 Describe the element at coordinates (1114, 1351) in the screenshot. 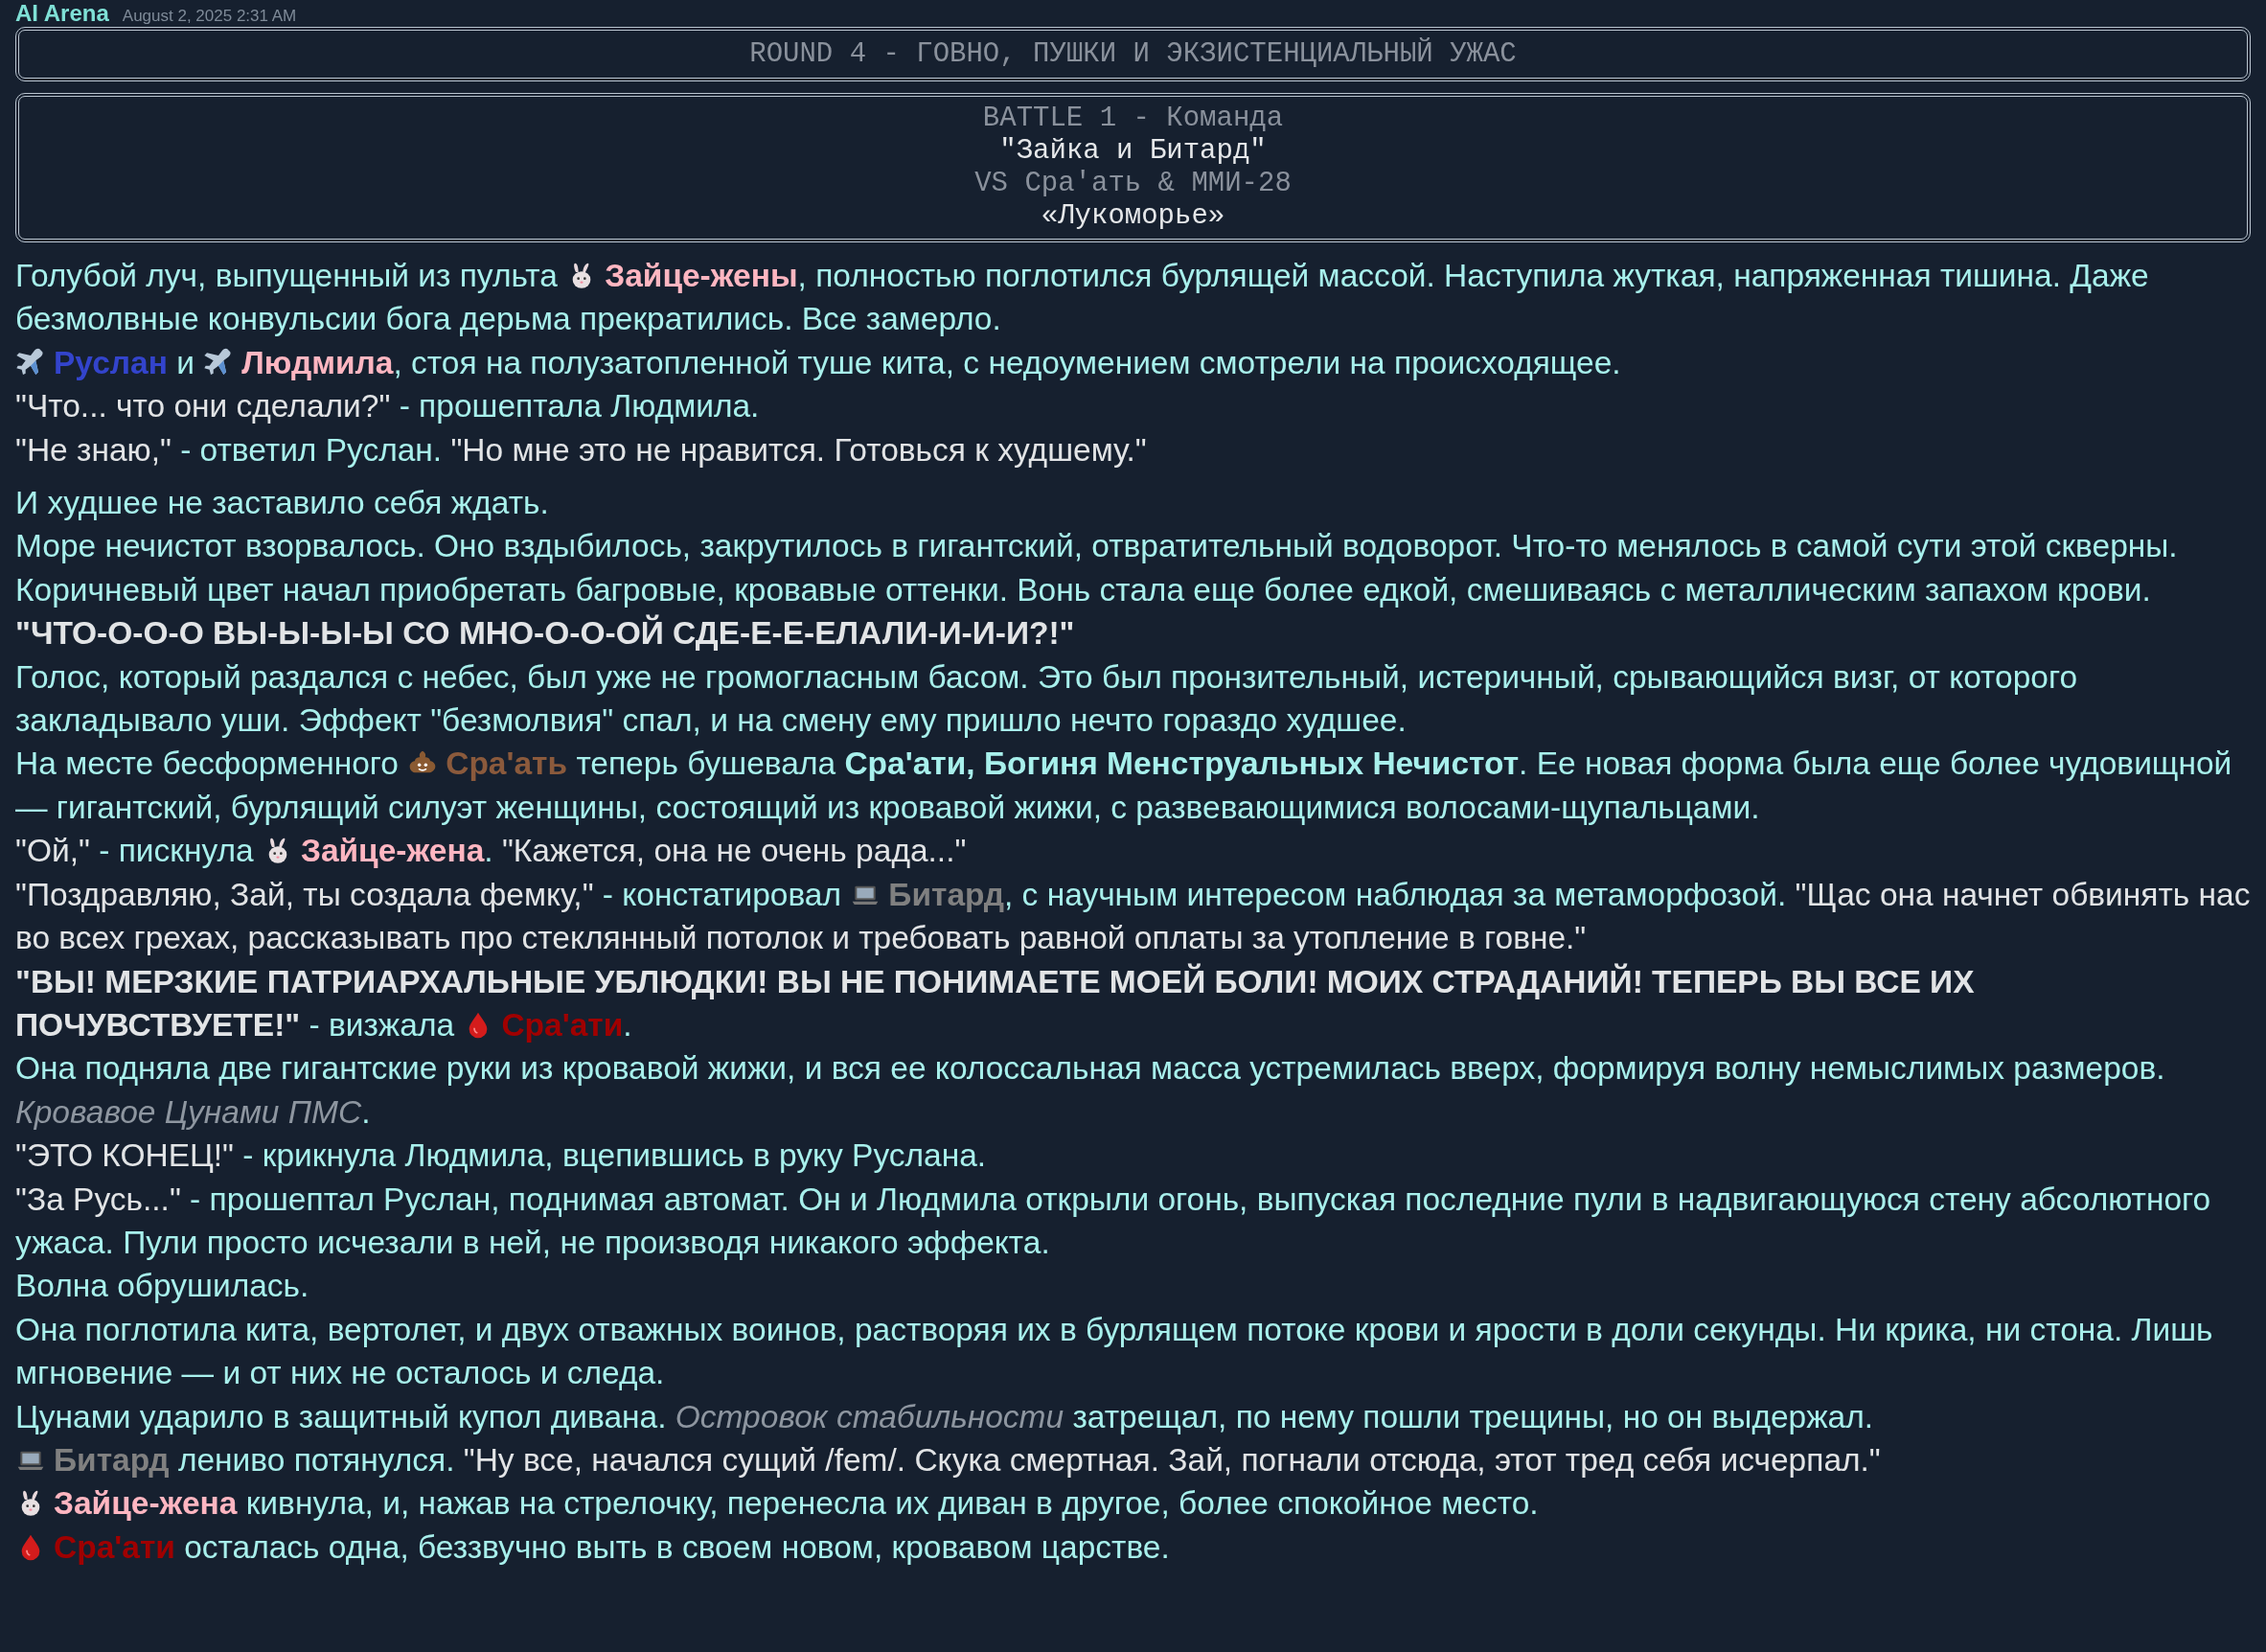

I see `story-paragraph: Она поглотила кита, вертолет, и двух отважных воинов, растворяя их в бурлящем потоке крови и ярости в доли секунды. Ни крика, ни стона. Лишь мгновение — и от них не осталось и следа.` at that location.